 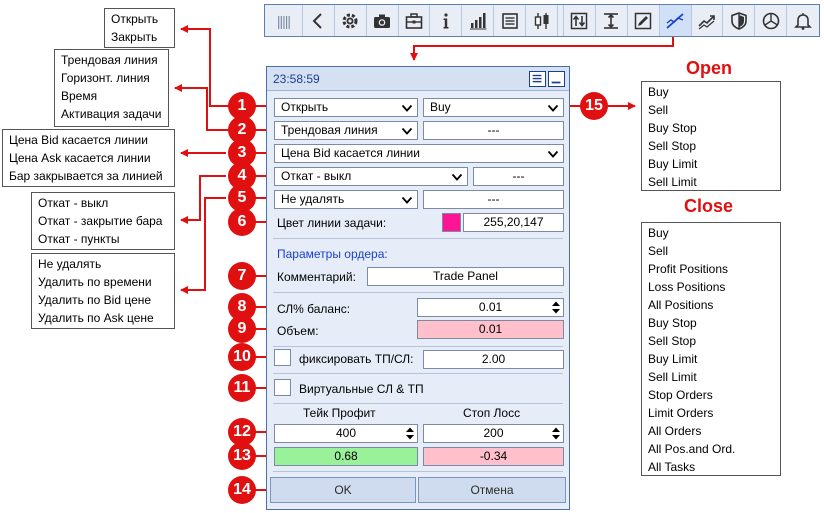 What do you see at coordinates (383, 20) in the screenshot?
I see `camera-icon` at bounding box center [383, 20].